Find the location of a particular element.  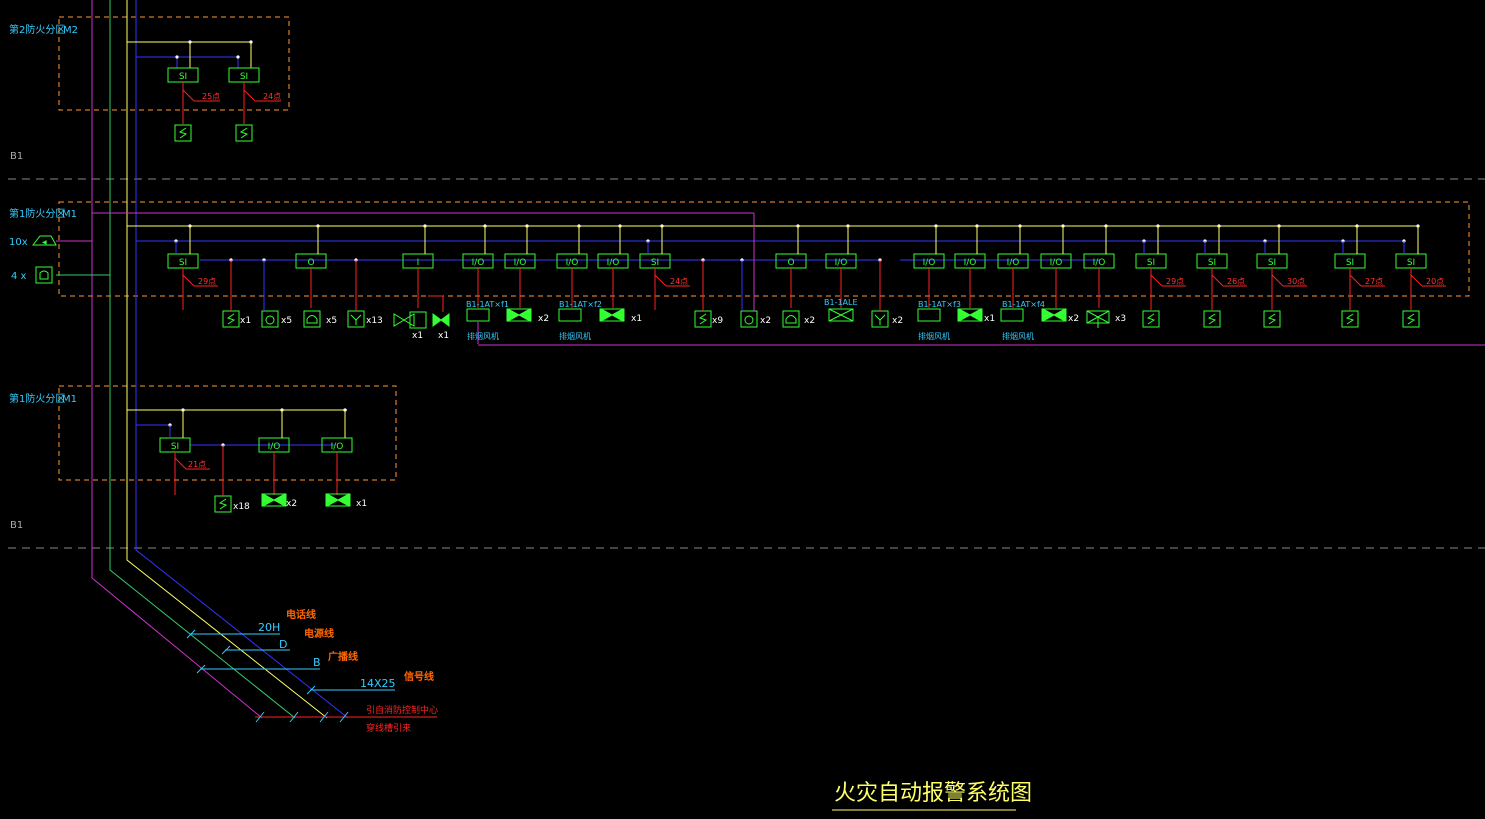

m1-module-16-label: SI is located at coordinates (1212, 263).